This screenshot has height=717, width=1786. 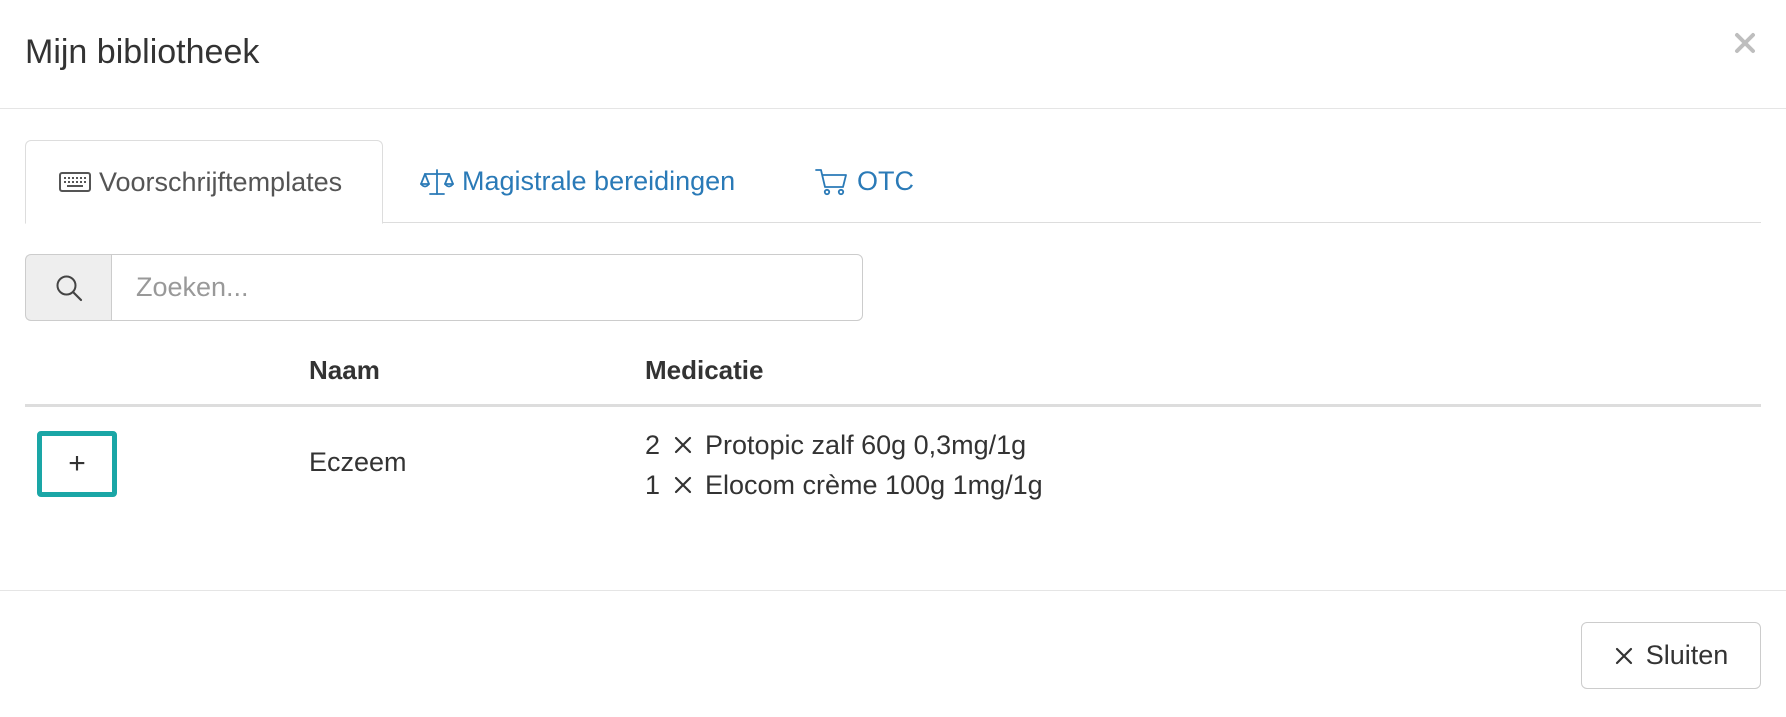 I want to click on medication-item: 2 Protopic zalf 60g 0,3mg/1g, so click(x=844, y=445).